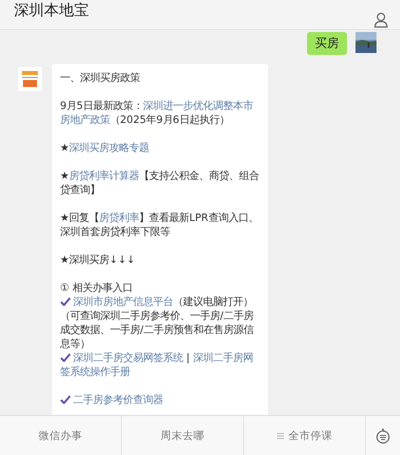 Image resolution: width=400 pixels, height=455 pixels. What do you see at coordinates (160, 183) in the screenshot?
I see `message-text: ★房贷利率计算器【支持公积金、商贷、组合贷查询】` at bounding box center [160, 183].